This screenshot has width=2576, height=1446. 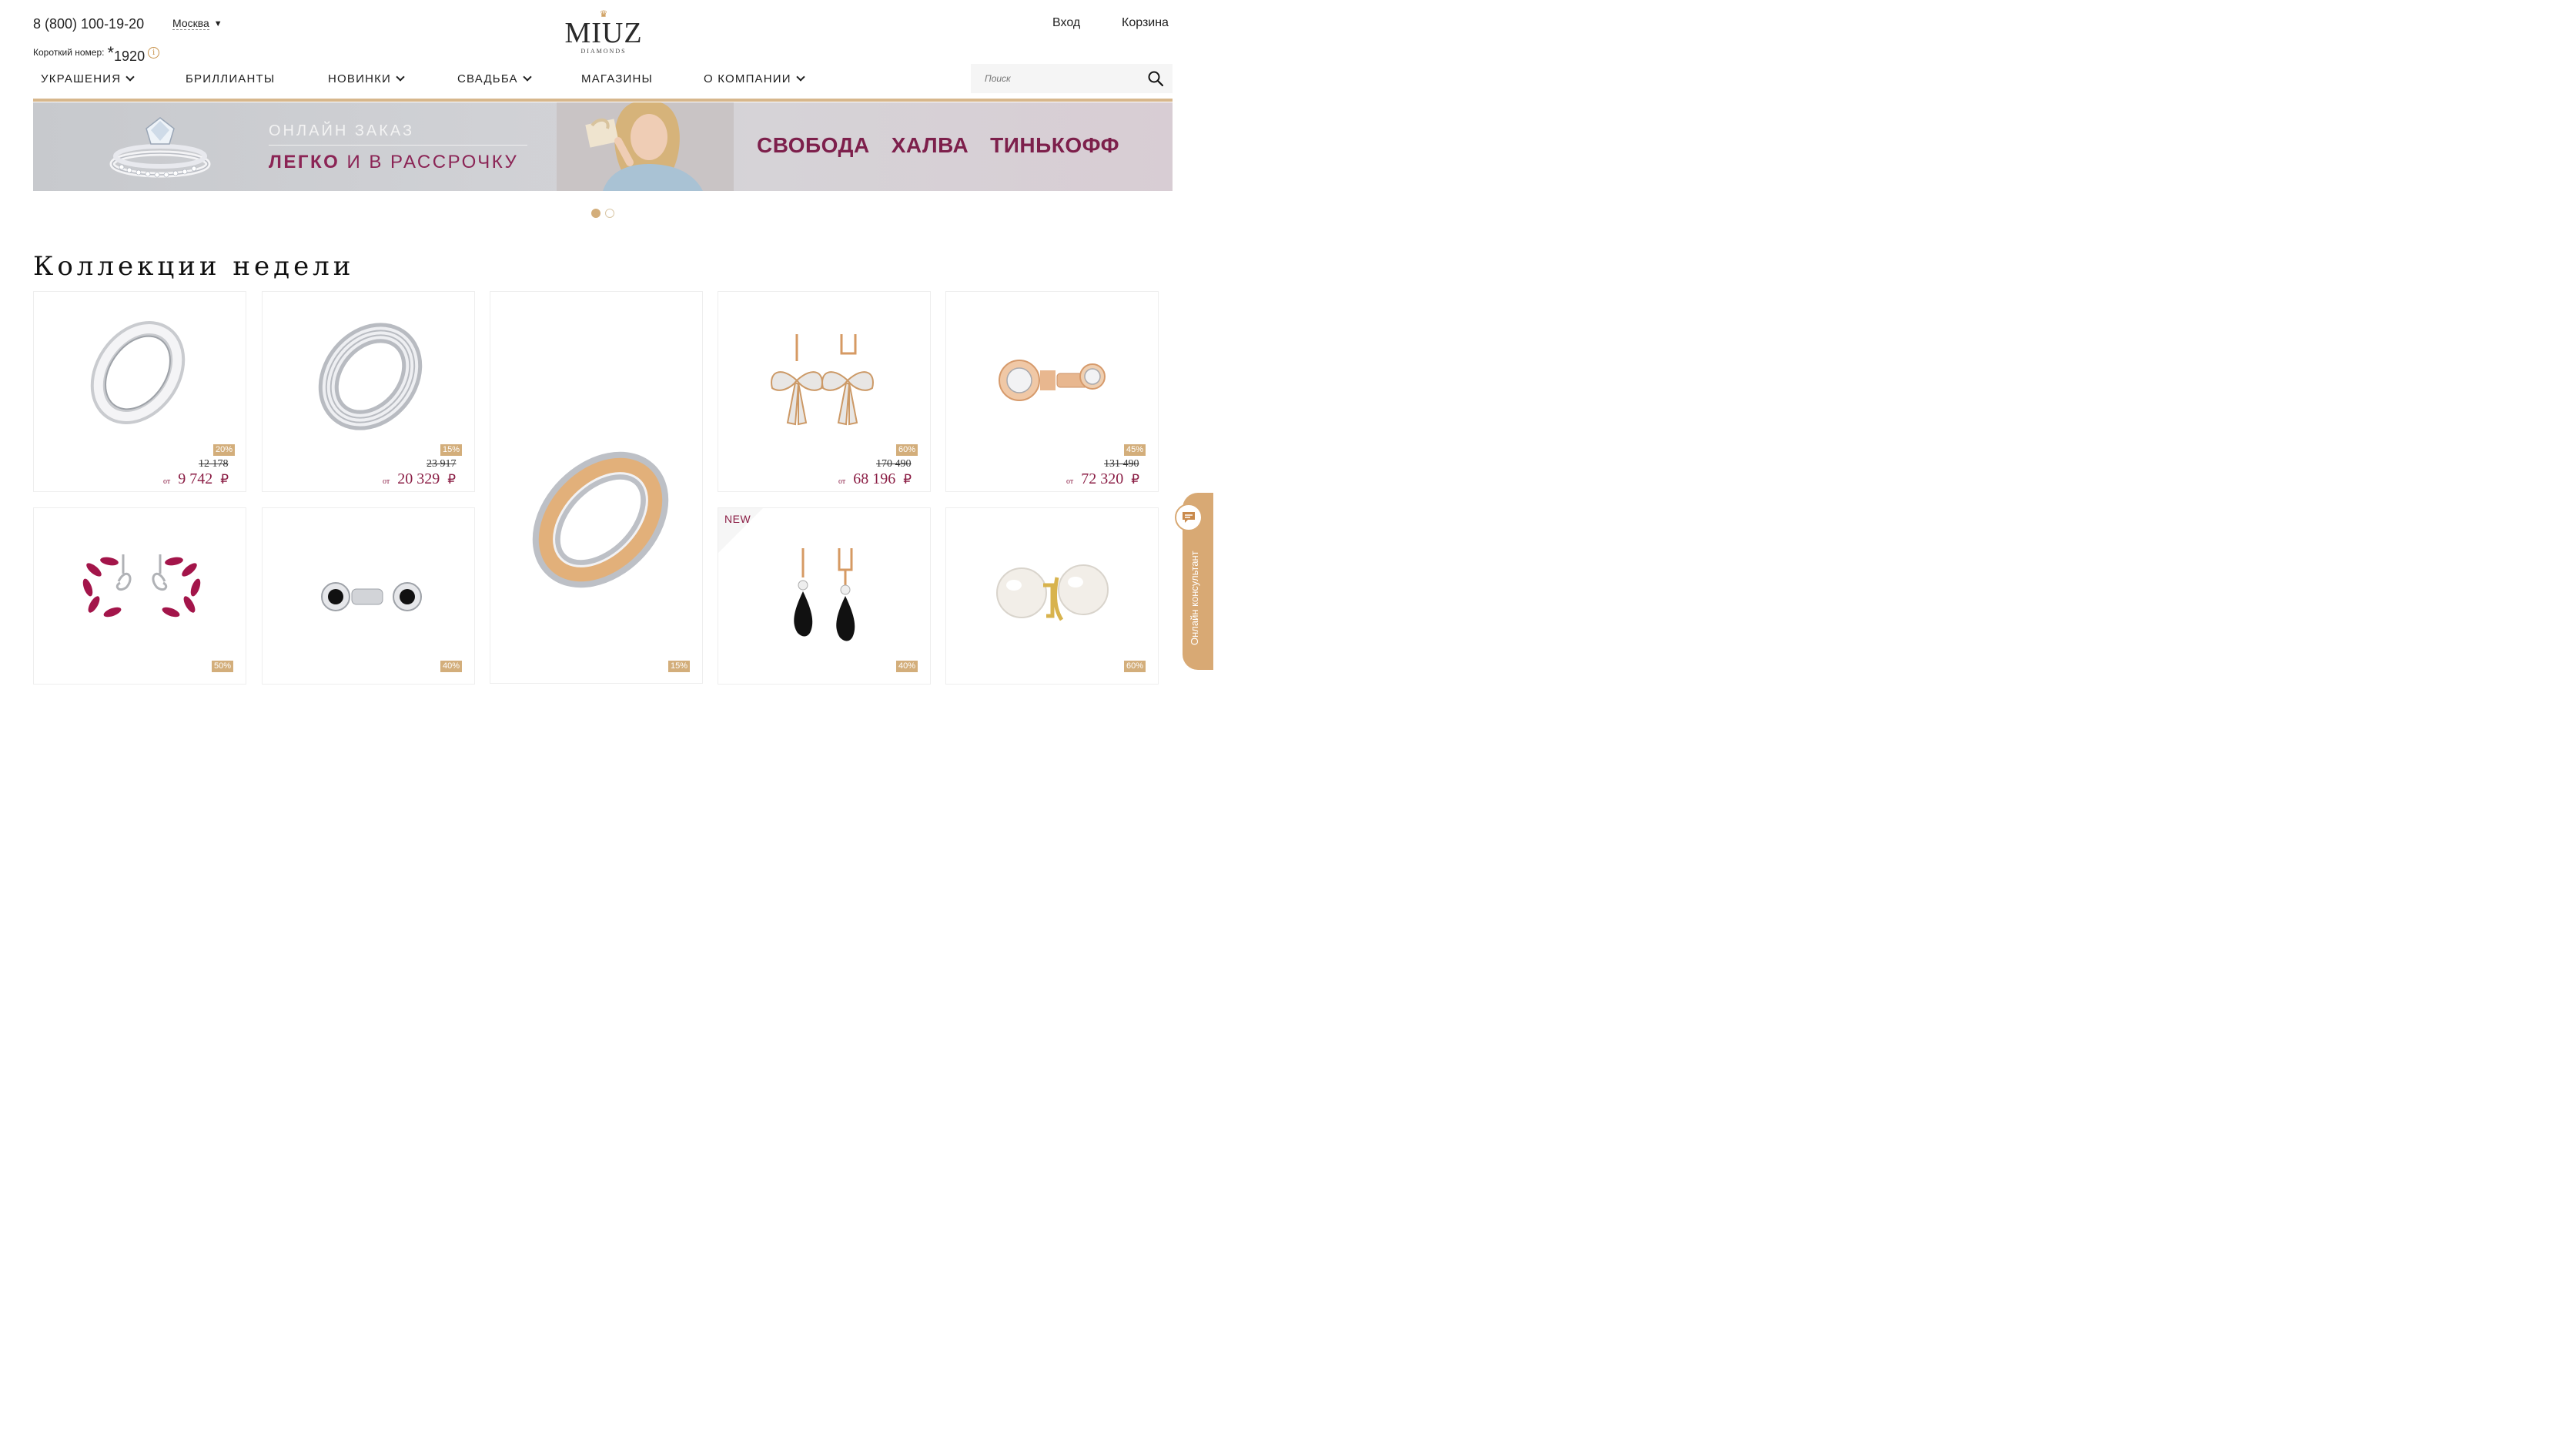 I want to click on nav-item-label: УКРАШЕНИЯ, so click(x=81, y=78).